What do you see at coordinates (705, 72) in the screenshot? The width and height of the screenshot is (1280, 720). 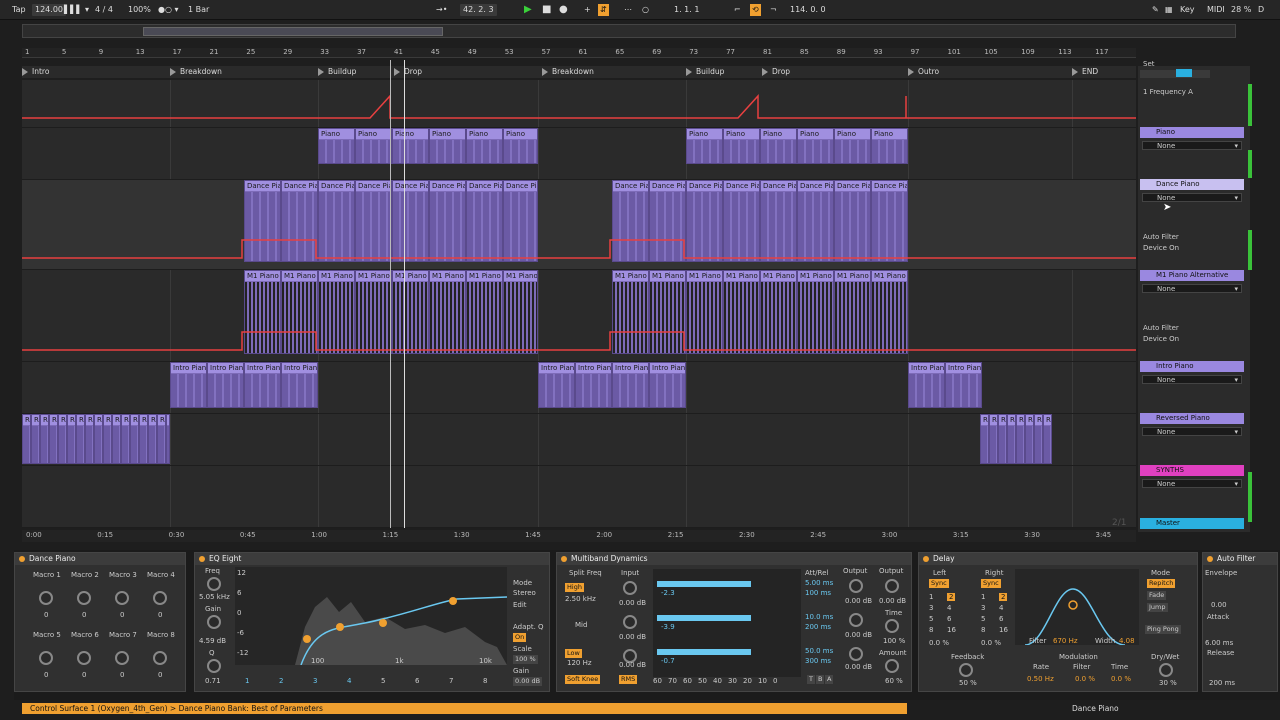 I see `locator-5: Buildup` at bounding box center [705, 72].